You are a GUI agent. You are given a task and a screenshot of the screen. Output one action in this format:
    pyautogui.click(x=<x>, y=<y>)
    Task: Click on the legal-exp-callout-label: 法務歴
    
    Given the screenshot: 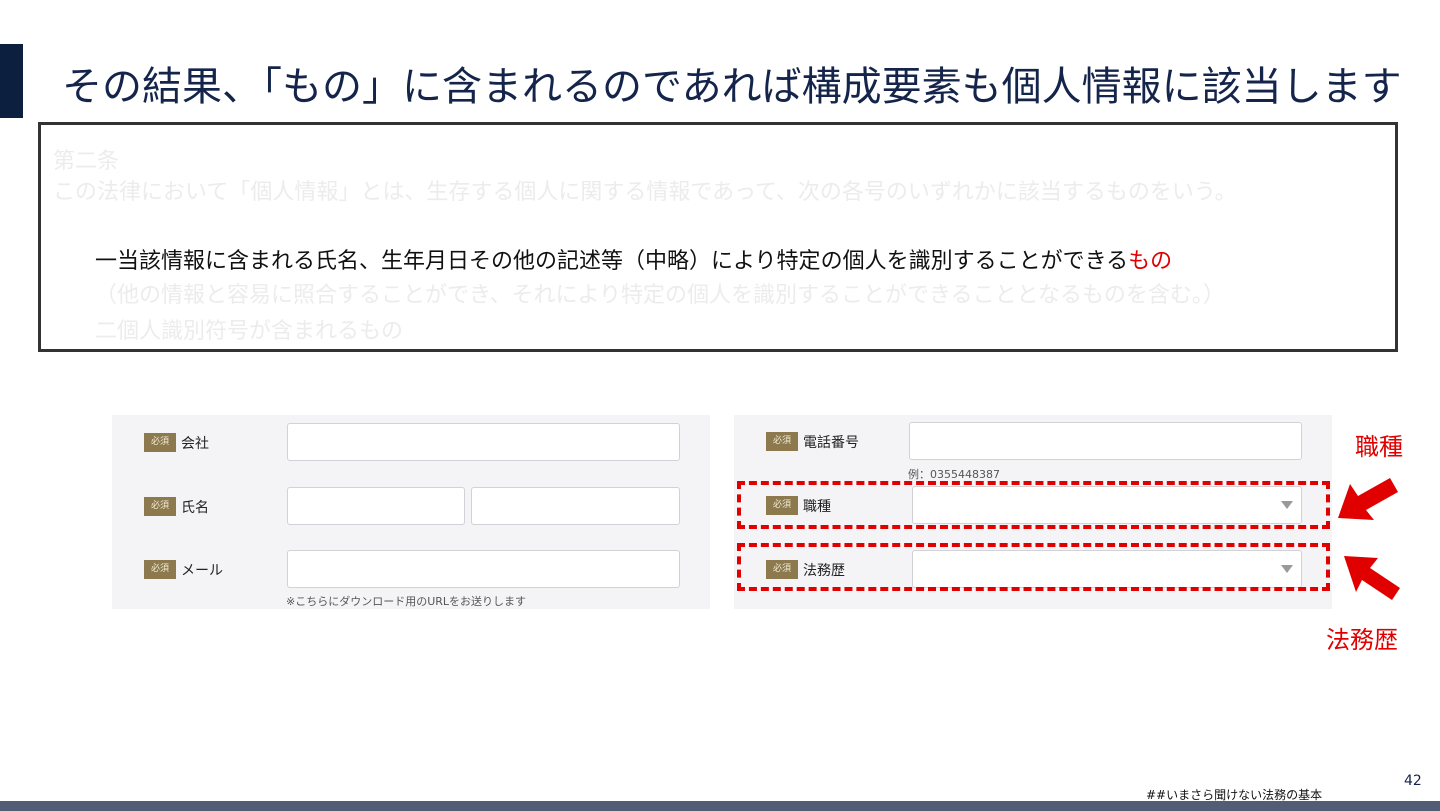 What is the action you would take?
    pyautogui.click(x=1362, y=640)
    